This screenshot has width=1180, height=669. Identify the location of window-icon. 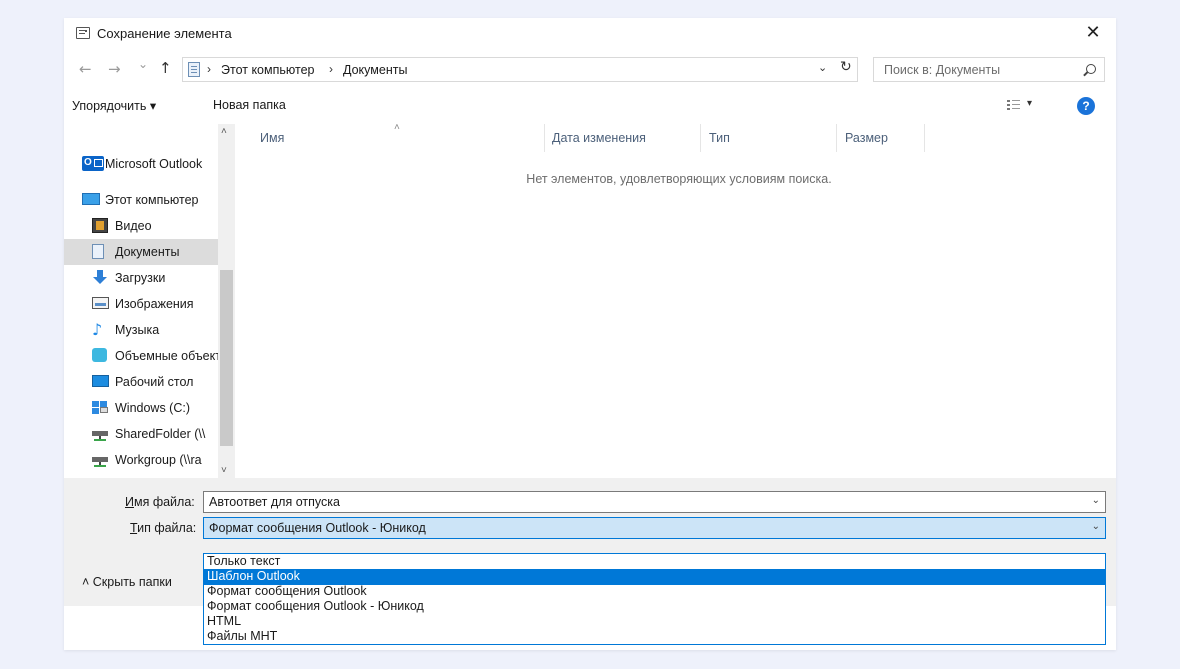
(83, 33).